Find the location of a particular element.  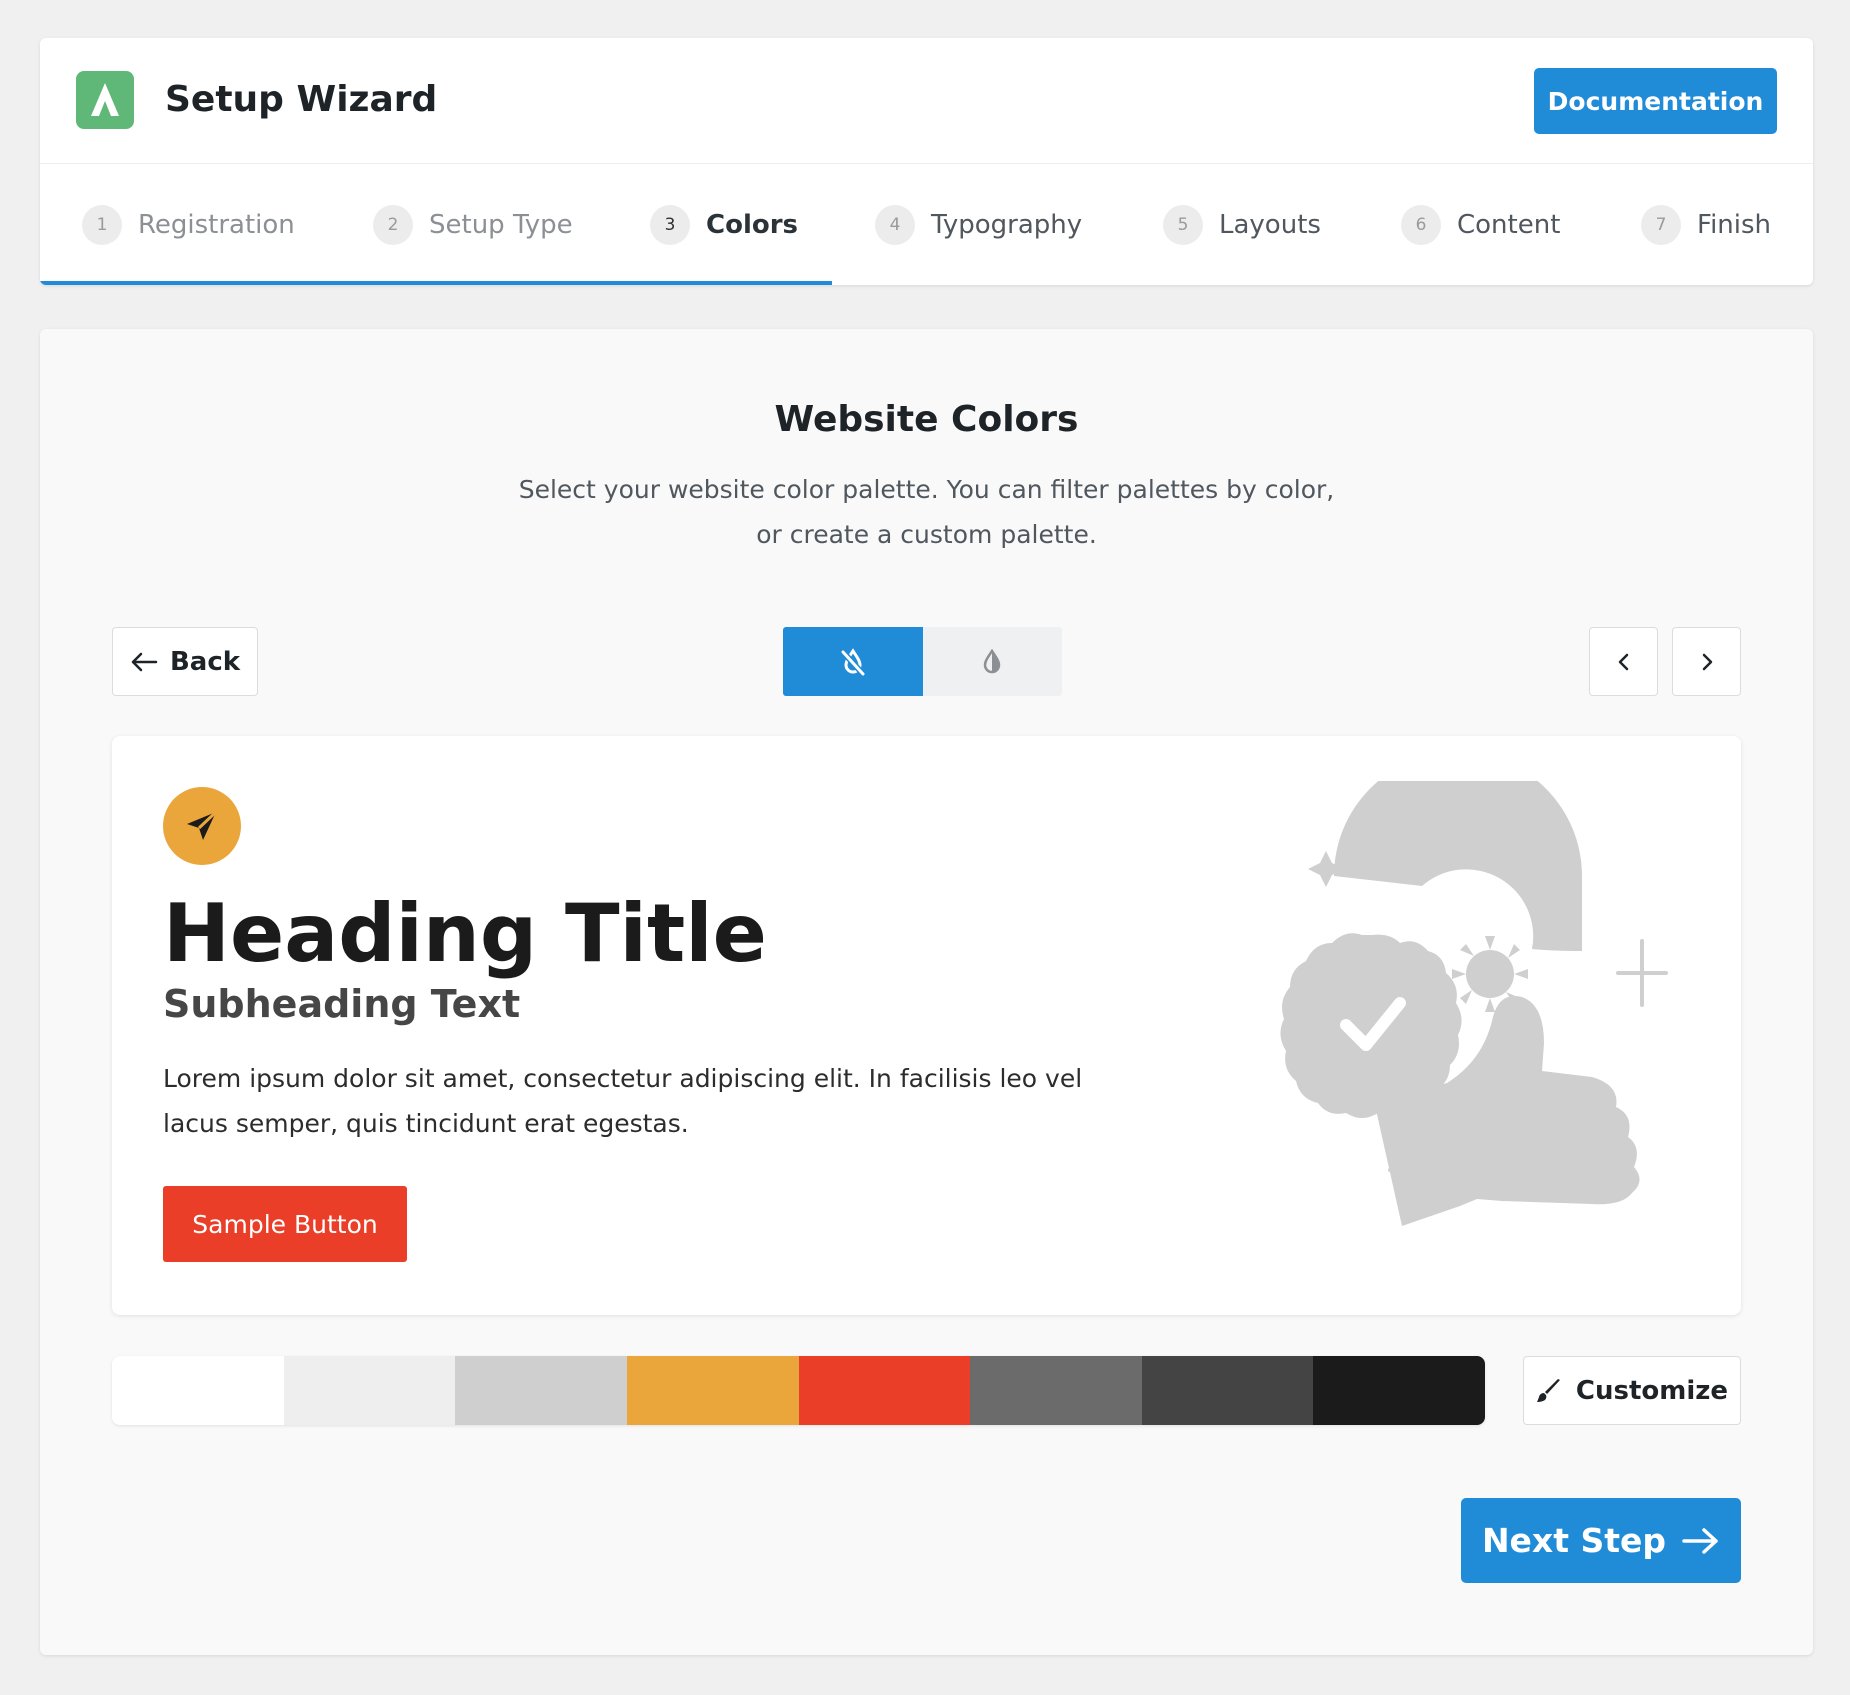

back-button: Back is located at coordinates (185, 661).